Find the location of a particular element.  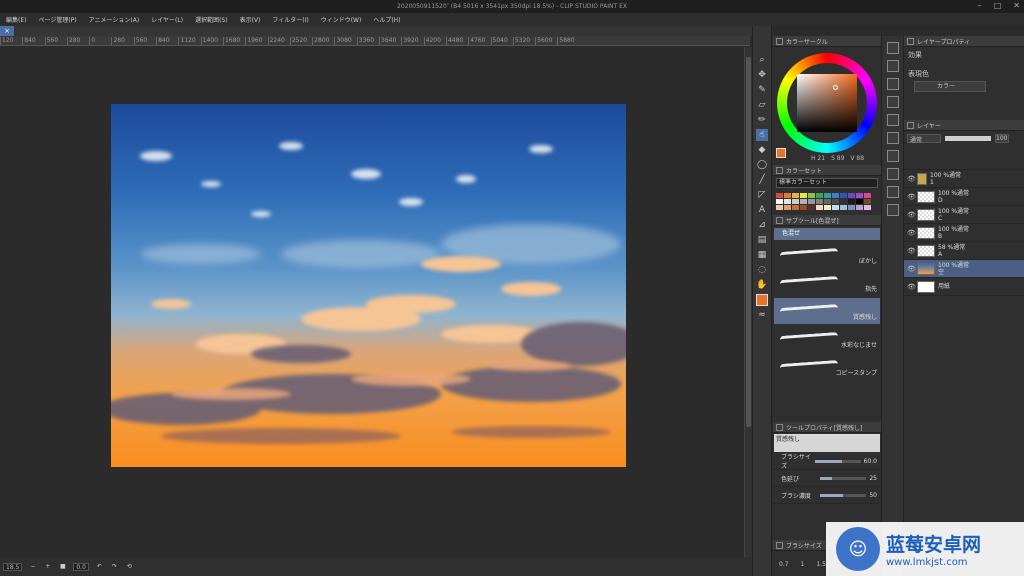

eyedropper-tool-icon: ⊿ is located at coordinates (762, 225).